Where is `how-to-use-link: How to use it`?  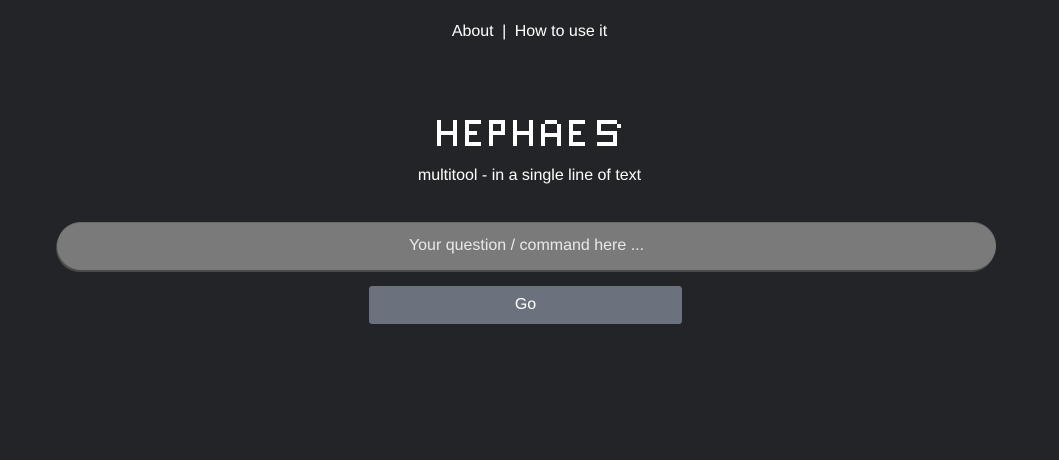 how-to-use-link: How to use it is located at coordinates (561, 31).